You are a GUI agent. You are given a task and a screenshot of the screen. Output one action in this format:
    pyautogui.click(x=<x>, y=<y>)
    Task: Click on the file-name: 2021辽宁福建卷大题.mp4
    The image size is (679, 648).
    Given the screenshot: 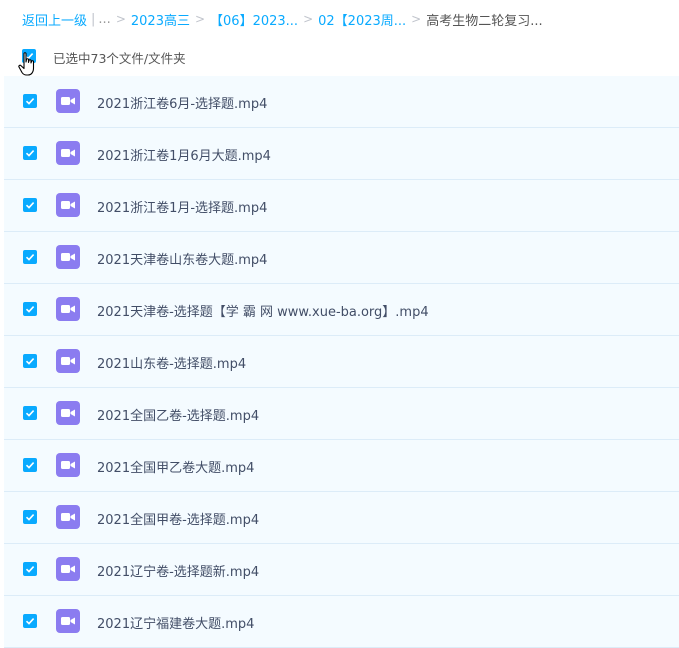 What is the action you would take?
    pyautogui.click(x=175, y=622)
    